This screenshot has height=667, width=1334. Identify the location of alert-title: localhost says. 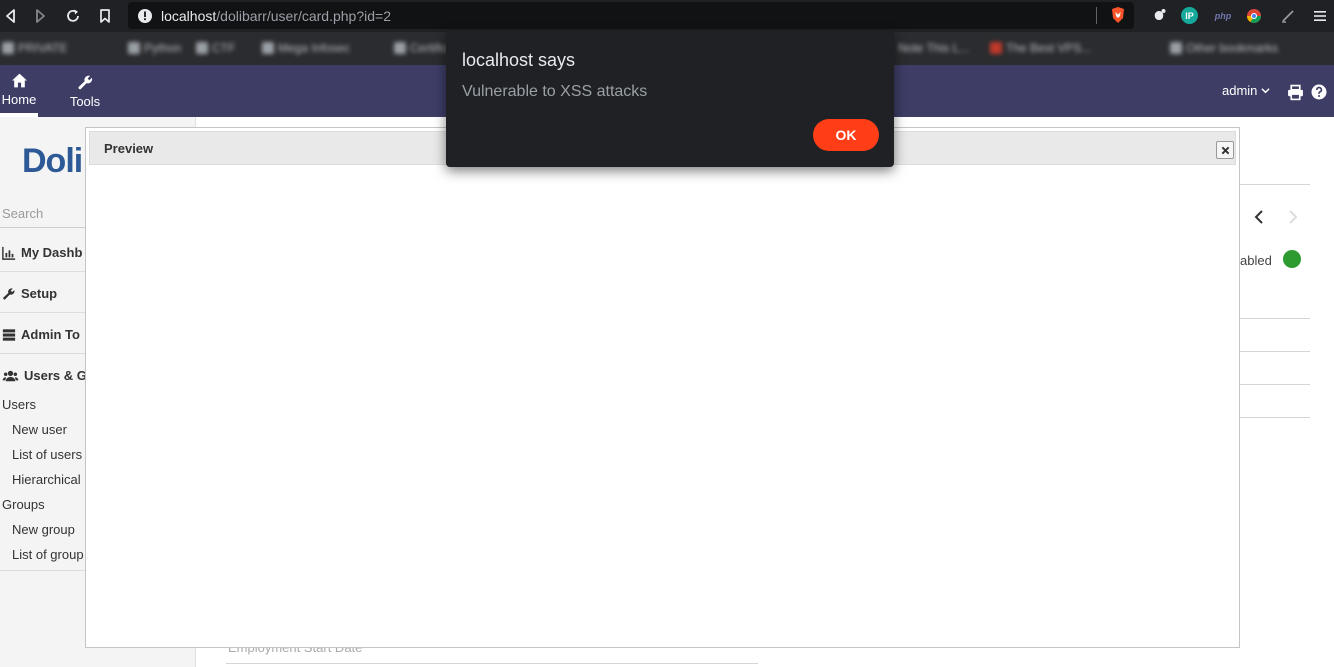
(519, 60).